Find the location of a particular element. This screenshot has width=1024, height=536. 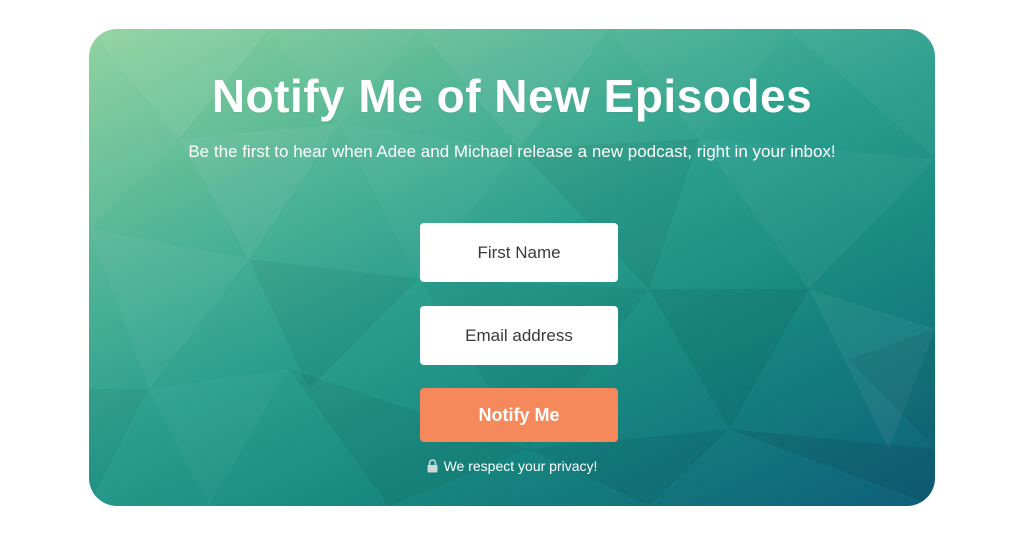

privacy-notice: We respect your privacy! is located at coordinates (512, 466).